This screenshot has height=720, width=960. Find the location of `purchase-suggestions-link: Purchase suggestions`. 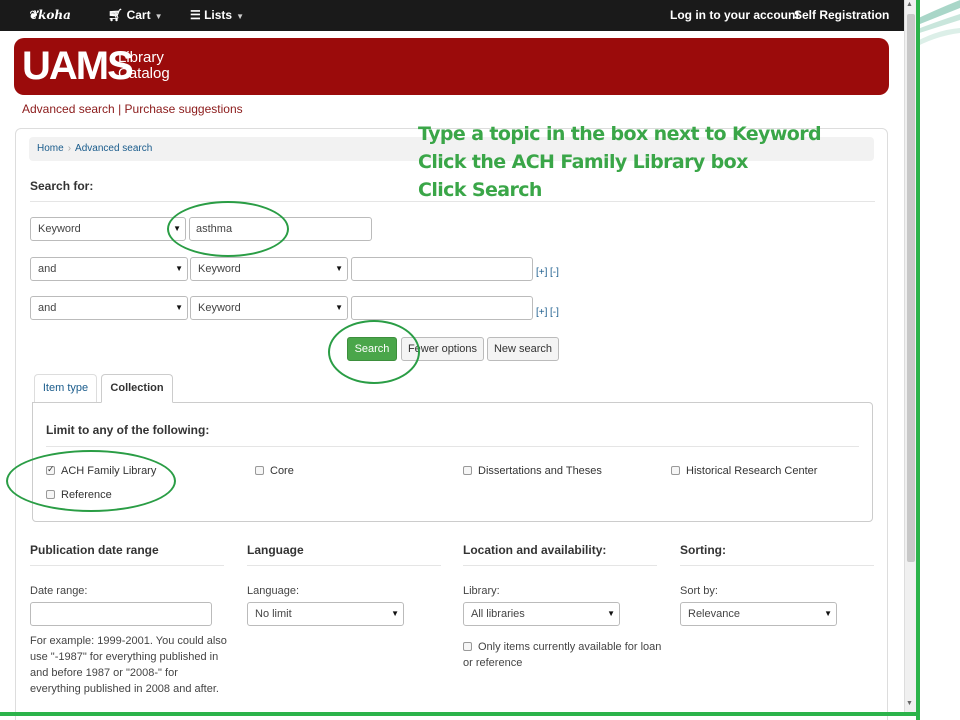

purchase-suggestions-link: Purchase suggestions is located at coordinates (184, 109).